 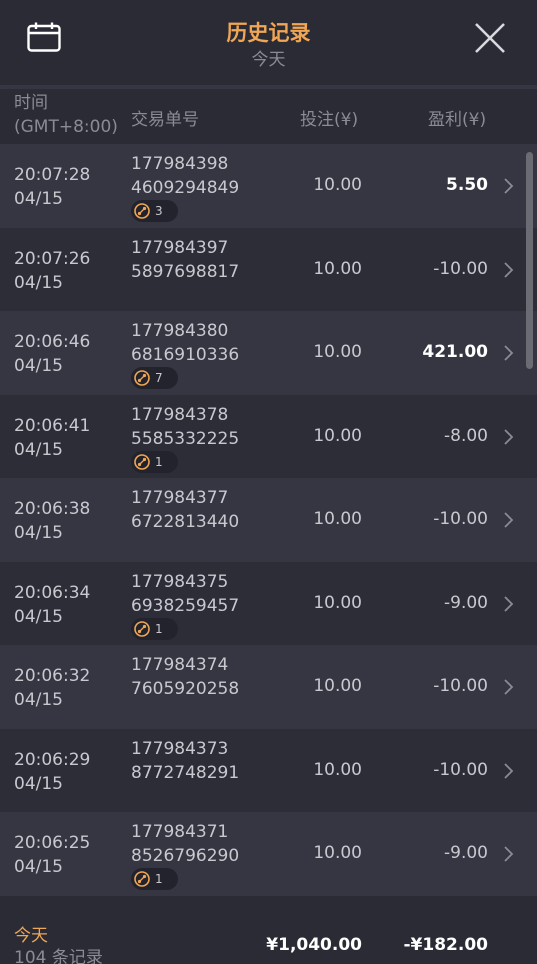 What do you see at coordinates (185, 427) in the screenshot?
I see `row-order-number: 177984378 5585332225` at bounding box center [185, 427].